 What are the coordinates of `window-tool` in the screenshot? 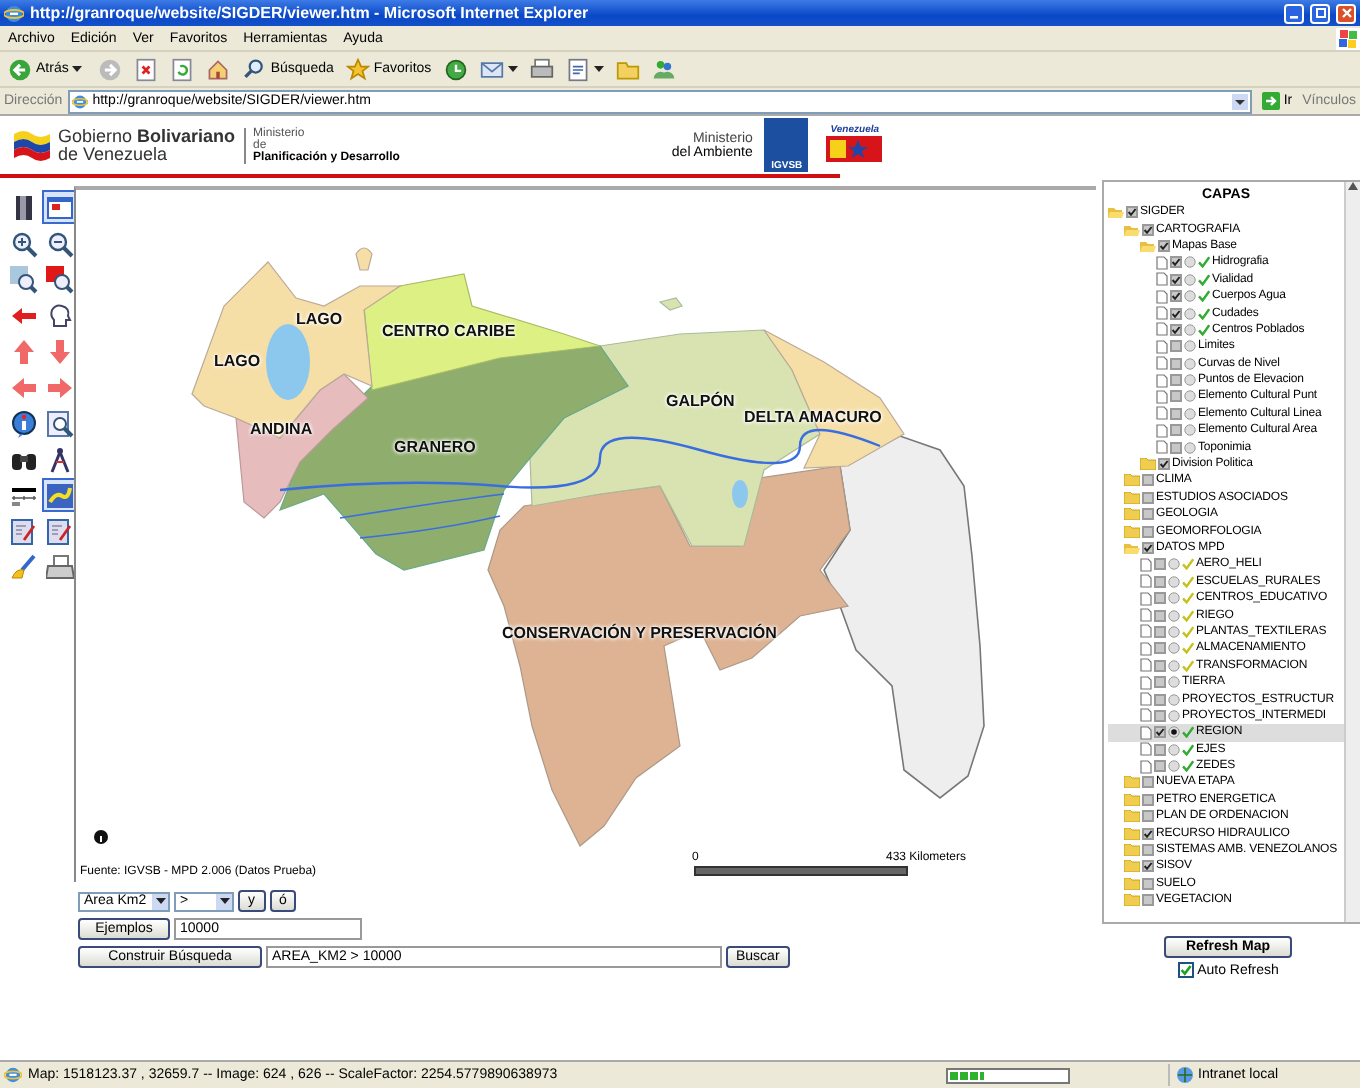 It's located at (59, 207).